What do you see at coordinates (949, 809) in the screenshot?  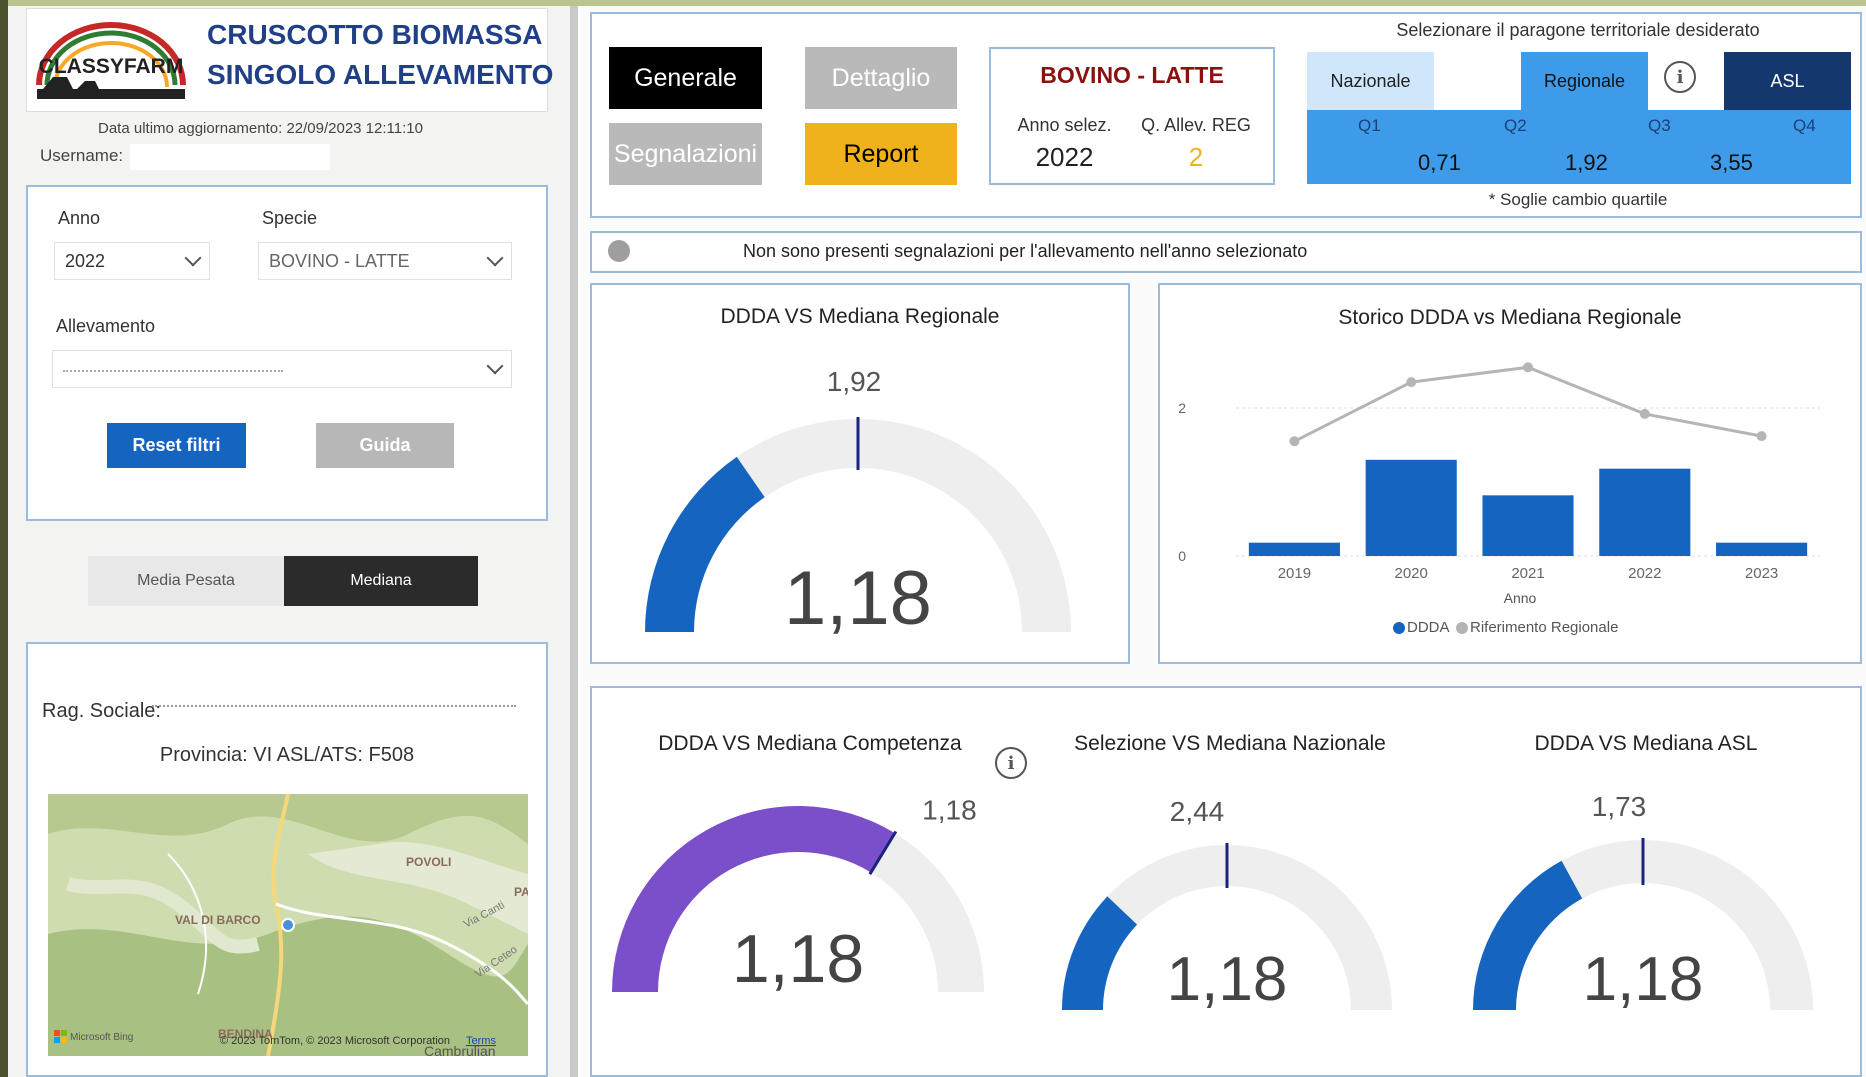 I see `gauge-competenza-target-label: 1,18` at bounding box center [949, 809].